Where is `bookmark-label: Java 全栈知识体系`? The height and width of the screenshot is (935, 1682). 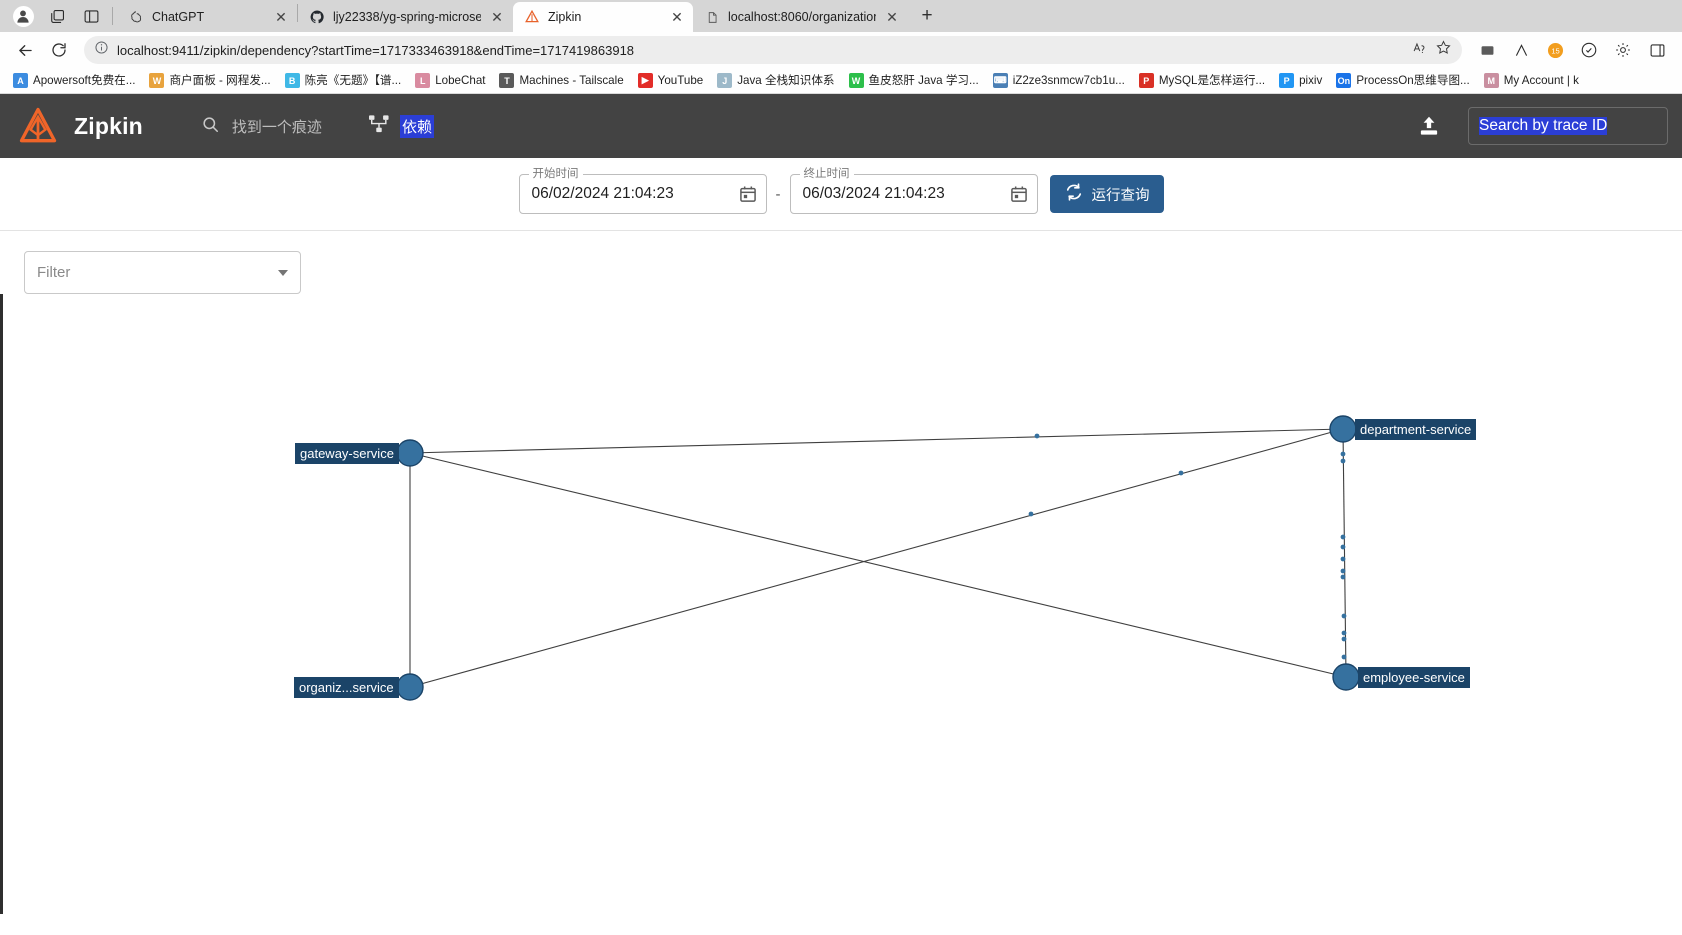
bookmark-label: Java 全栈知识体系 is located at coordinates (786, 80).